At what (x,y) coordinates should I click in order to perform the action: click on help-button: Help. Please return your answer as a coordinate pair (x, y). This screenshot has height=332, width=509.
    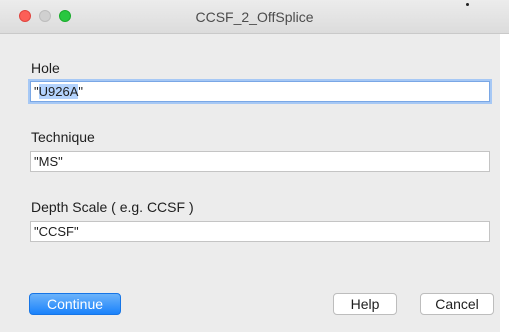
    Looking at the image, I should click on (365, 304).